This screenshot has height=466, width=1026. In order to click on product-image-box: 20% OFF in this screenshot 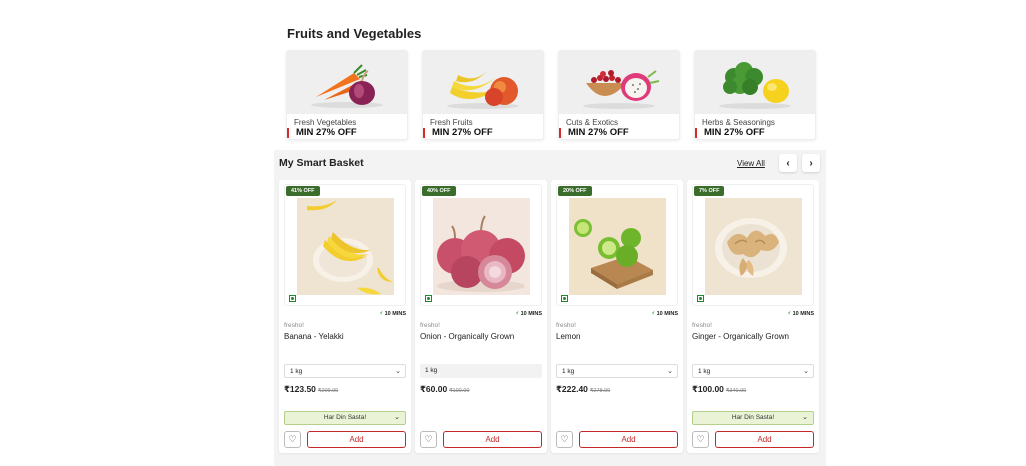, I will do `click(617, 245)`.